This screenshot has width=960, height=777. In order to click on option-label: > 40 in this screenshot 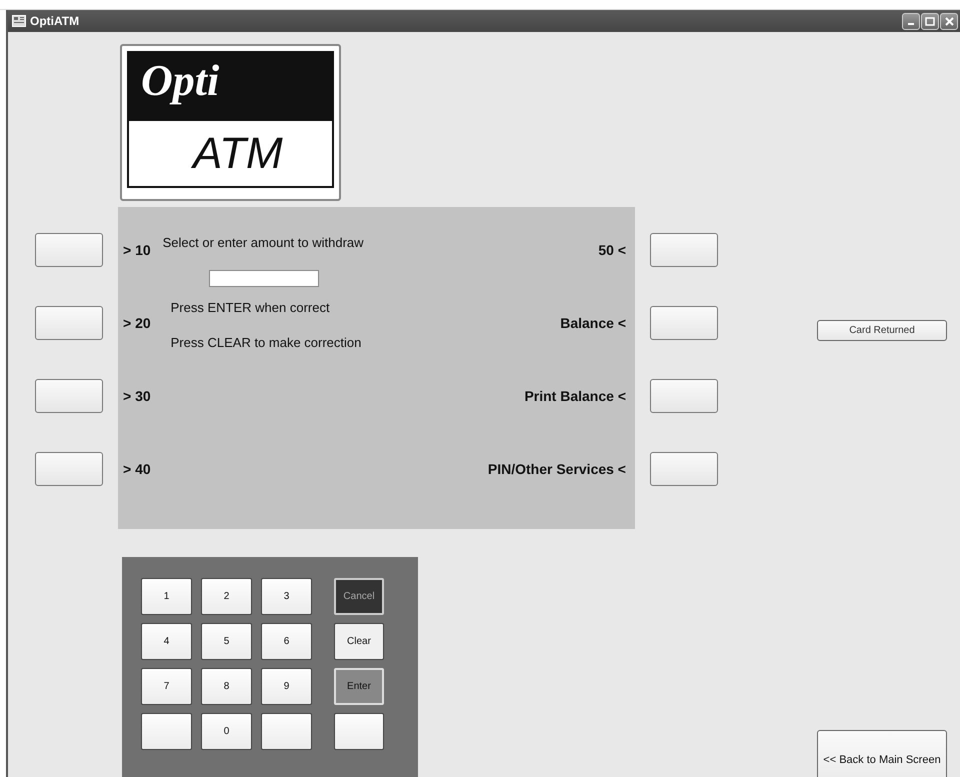, I will do `click(137, 469)`.